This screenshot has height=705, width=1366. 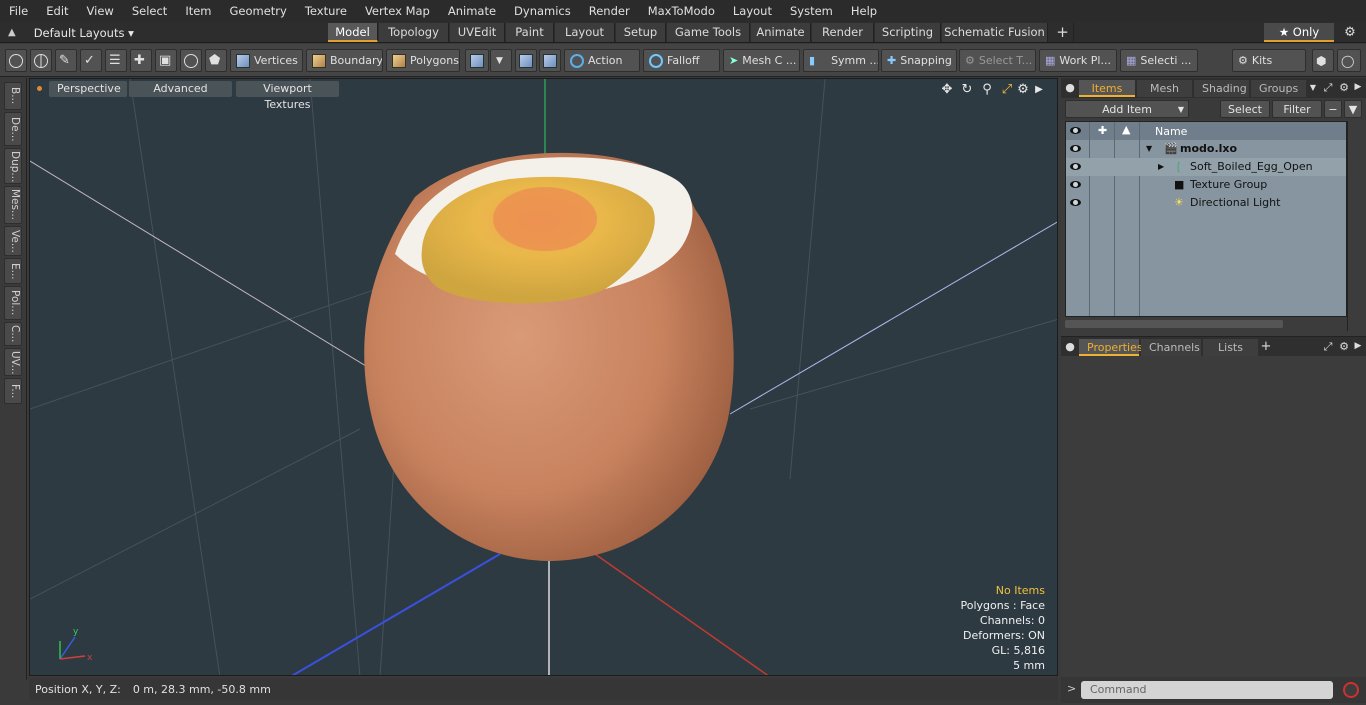 What do you see at coordinates (166, 60) in the screenshot?
I see `square-tool-button: ▣` at bounding box center [166, 60].